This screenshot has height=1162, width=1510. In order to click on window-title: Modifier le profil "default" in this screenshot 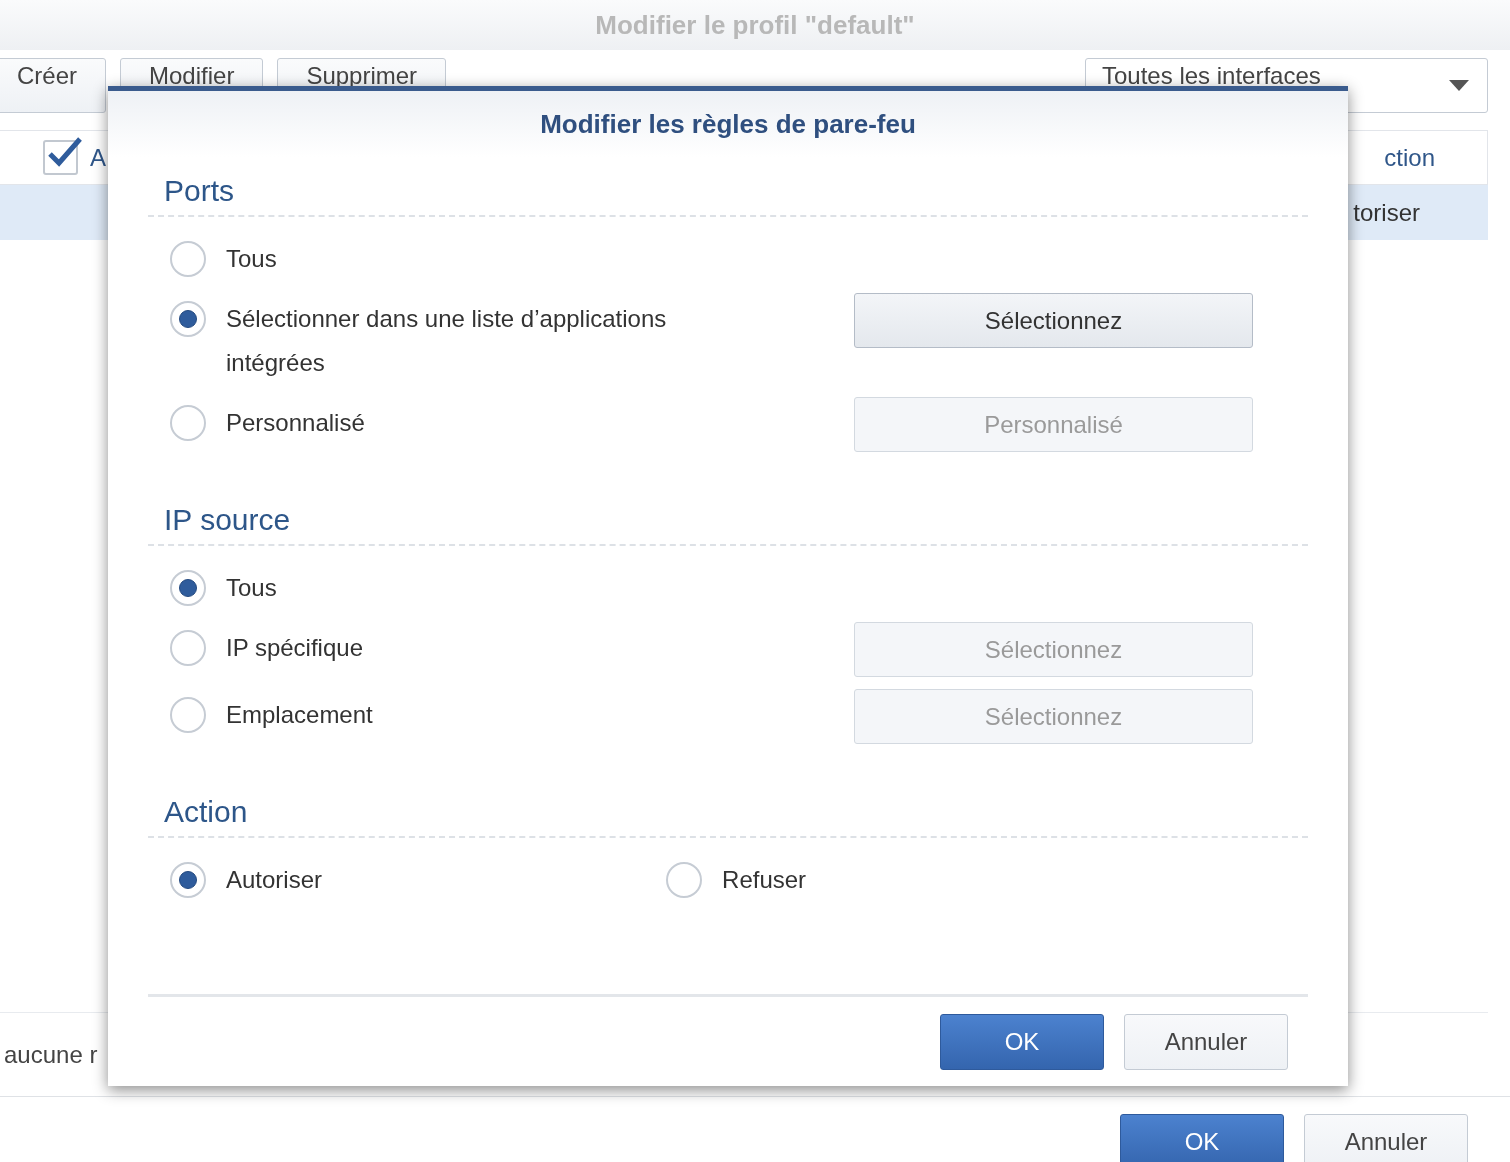, I will do `click(755, 25)`.